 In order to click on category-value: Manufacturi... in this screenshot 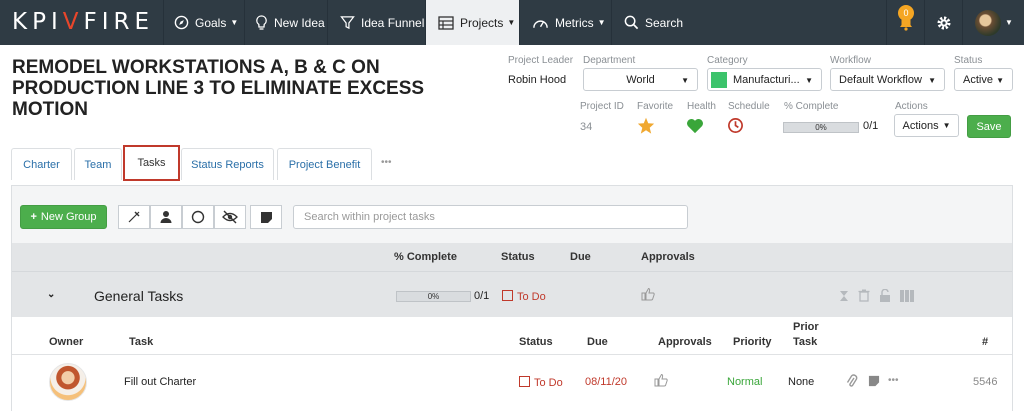, I will do `click(766, 79)`.